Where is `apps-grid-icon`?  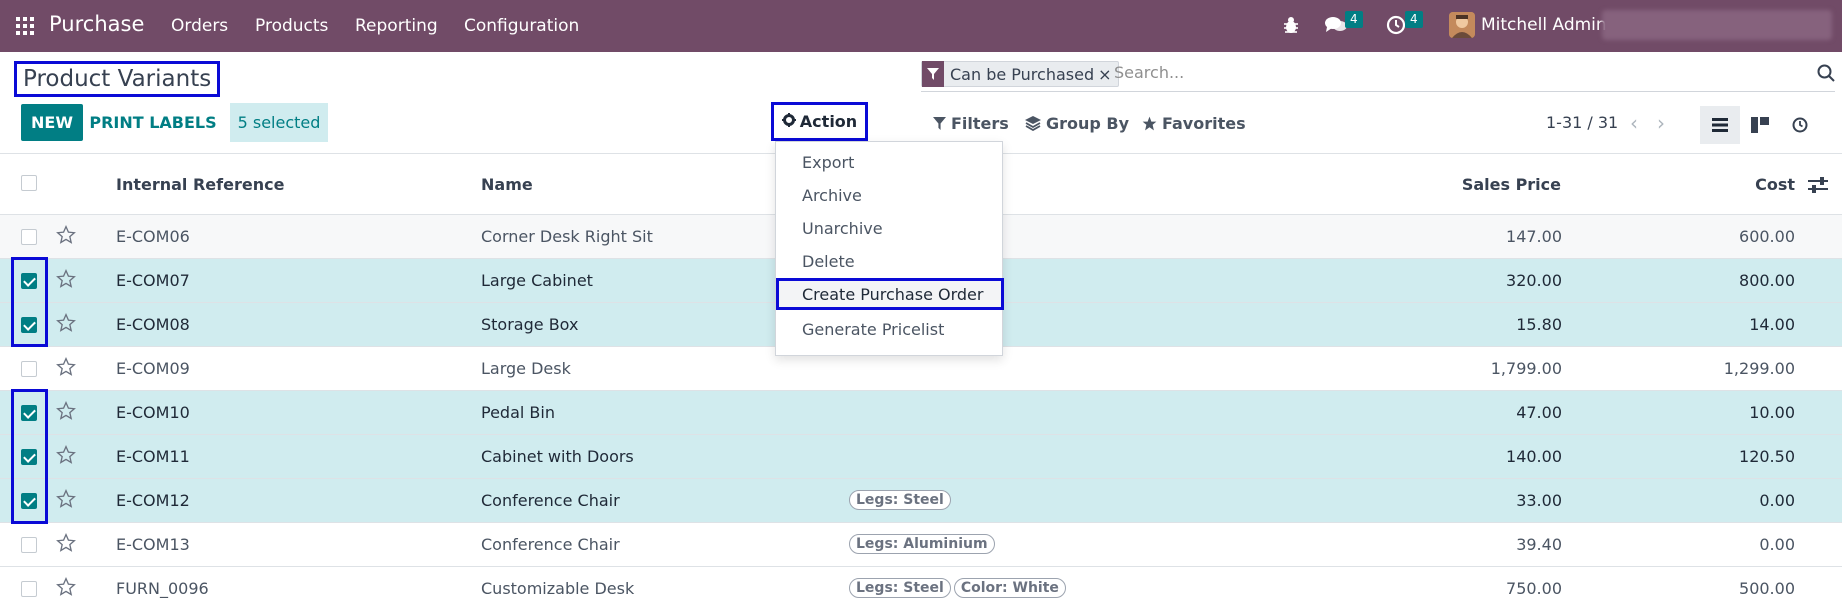 apps-grid-icon is located at coordinates (25, 26).